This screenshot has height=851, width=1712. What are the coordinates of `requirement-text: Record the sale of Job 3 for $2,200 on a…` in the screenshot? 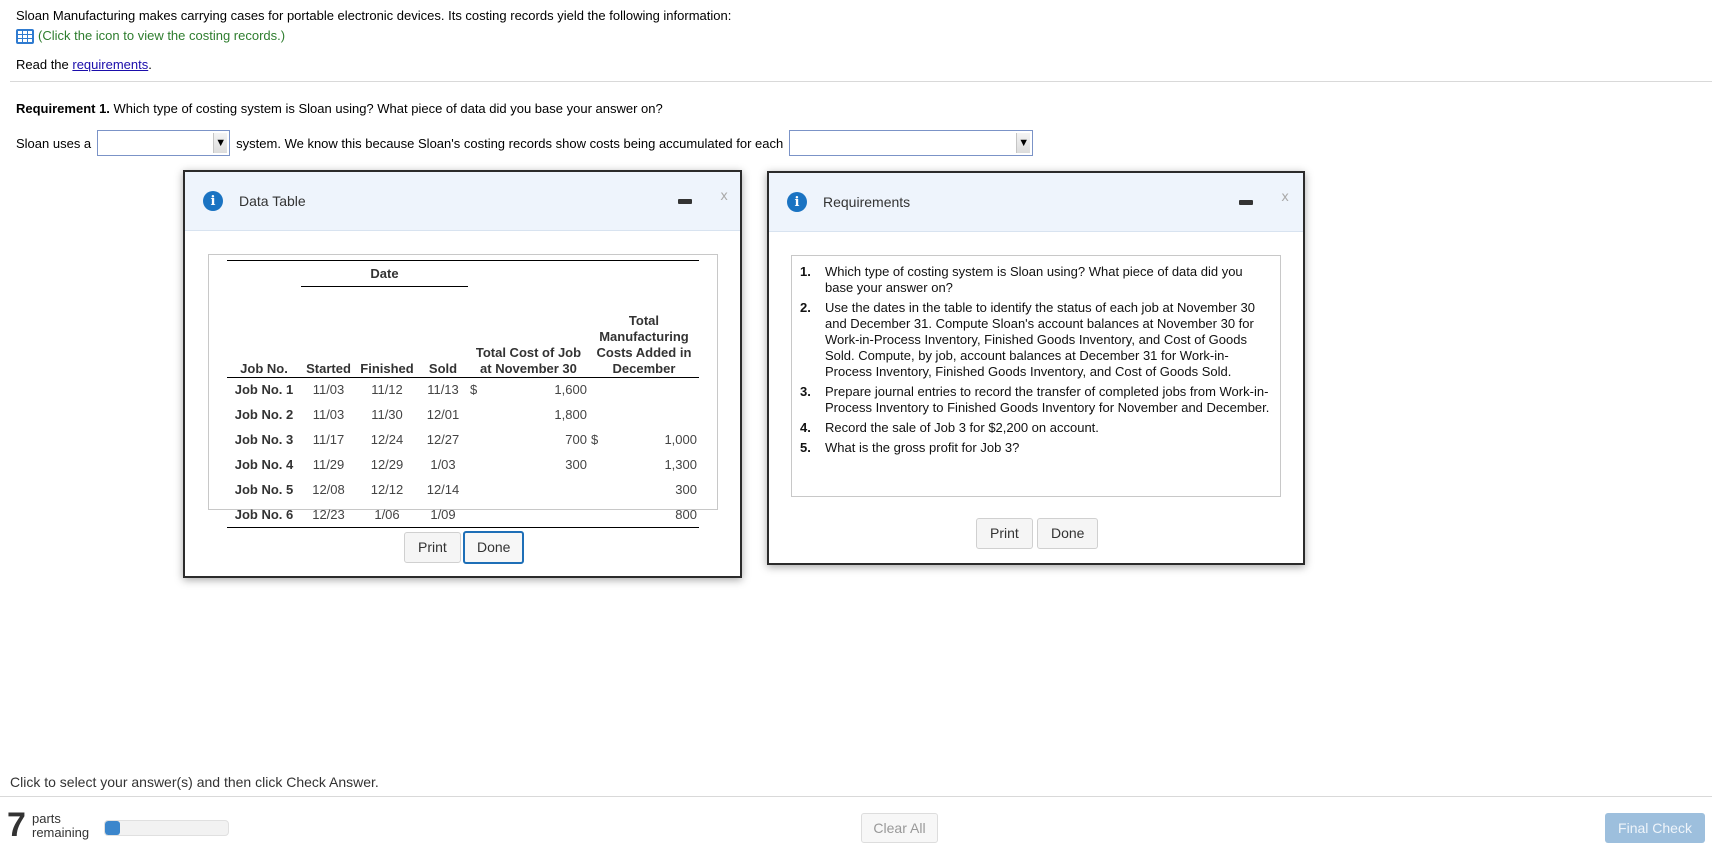 It's located at (962, 427).